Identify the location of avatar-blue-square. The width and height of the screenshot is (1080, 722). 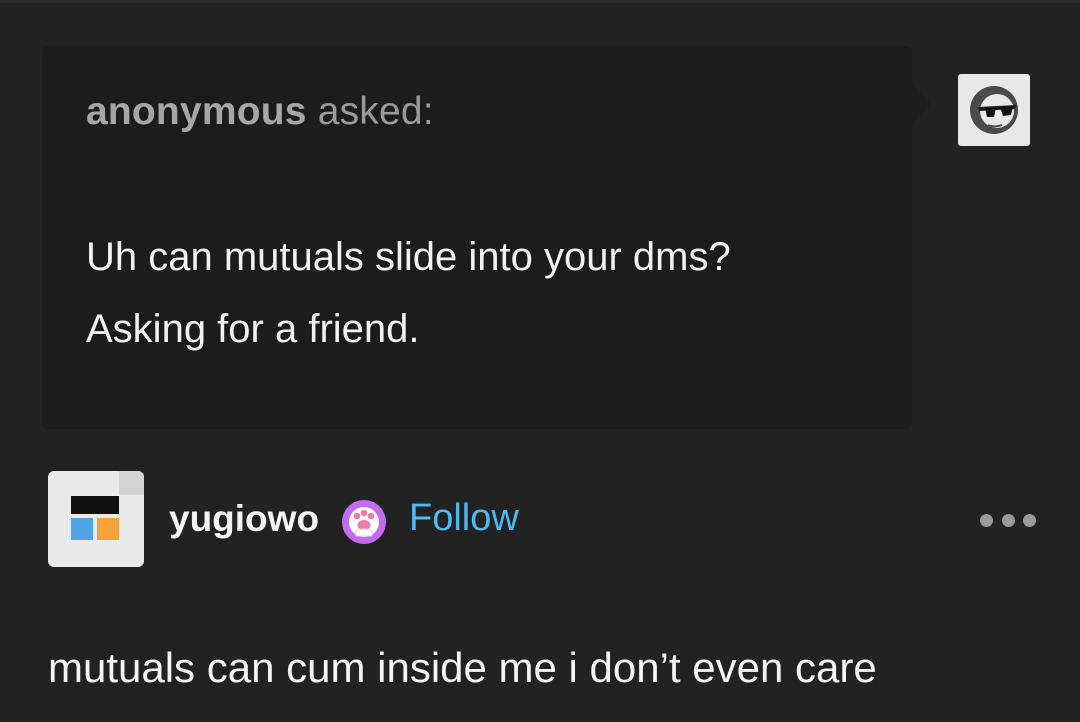
(82, 529).